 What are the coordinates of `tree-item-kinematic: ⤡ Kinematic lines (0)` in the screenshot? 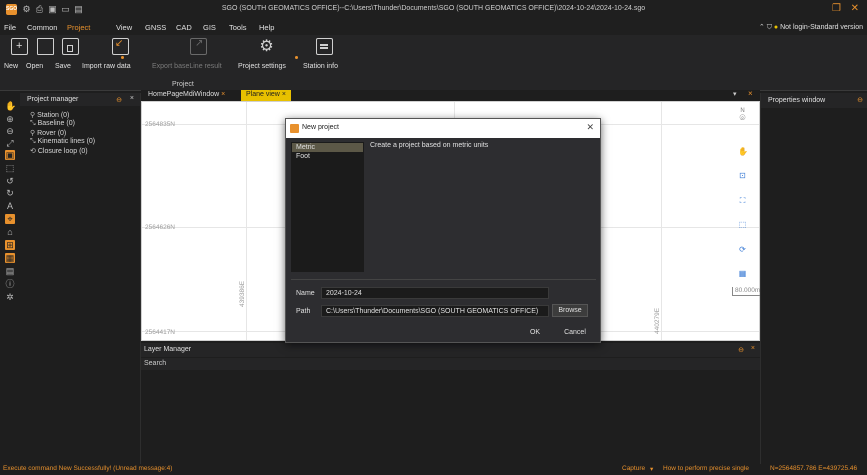 It's located at (62, 142).